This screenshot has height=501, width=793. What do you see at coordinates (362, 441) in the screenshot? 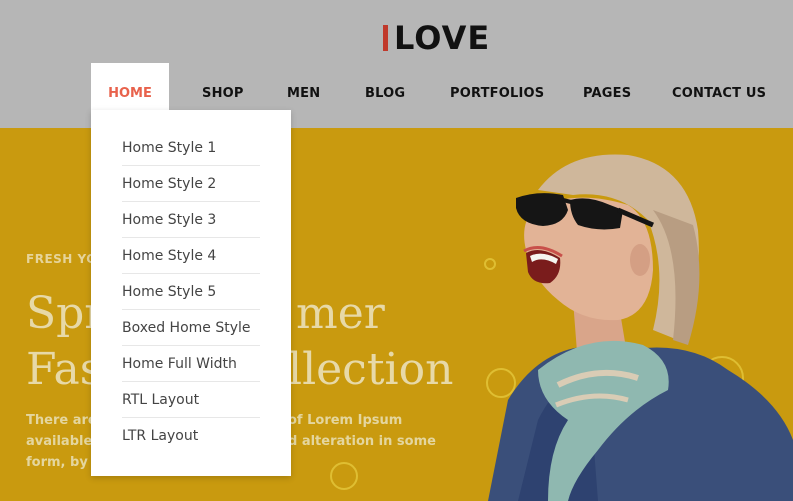
I see `hero-body-line2-right: d alteration in some` at bounding box center [362, 441].